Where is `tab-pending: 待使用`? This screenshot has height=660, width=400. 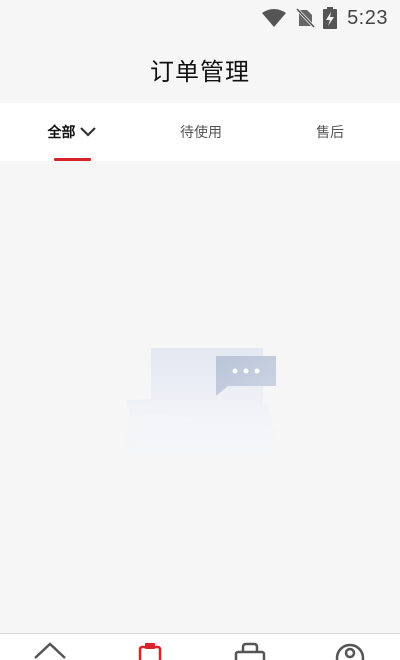 tab-pending: 待使用 is located at coordinates (201, 132).